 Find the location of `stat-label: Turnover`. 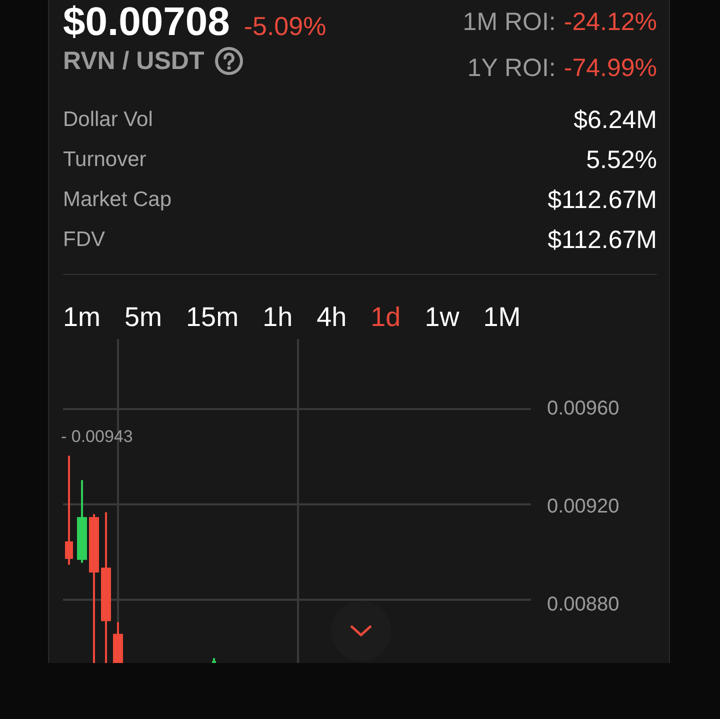

stat-label: Turnover is located at coordinates (104, 160).